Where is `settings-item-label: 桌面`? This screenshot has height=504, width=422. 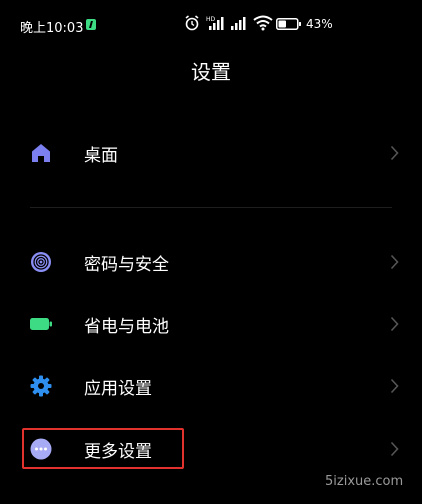 settings-item-label: 桌面 is located at coordinates (101, 156).